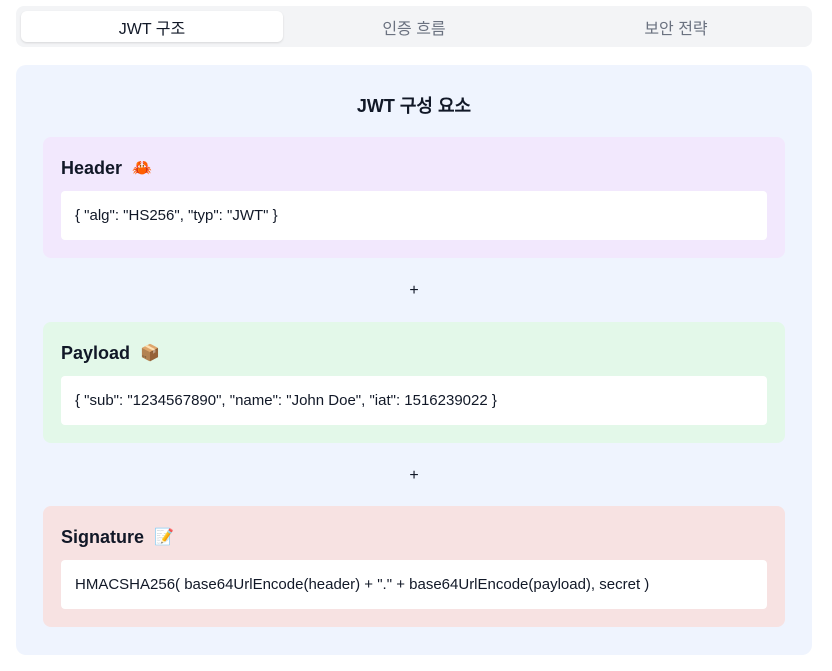 Image resolution: width=832 pixels, height=671 pixels. I want to click on payload-part-title: Payload, so click(96, 353).